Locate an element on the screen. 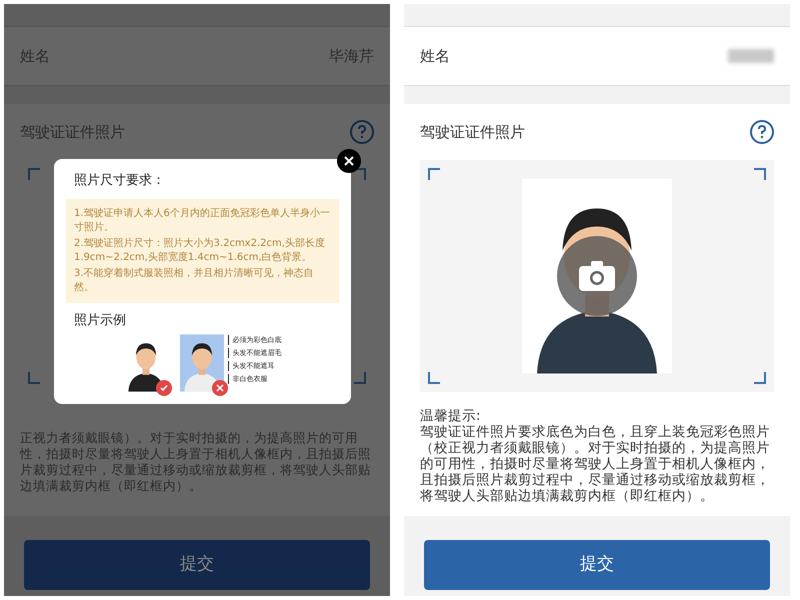  examples-title: 照片示例 is located at coordinates (100, 321).